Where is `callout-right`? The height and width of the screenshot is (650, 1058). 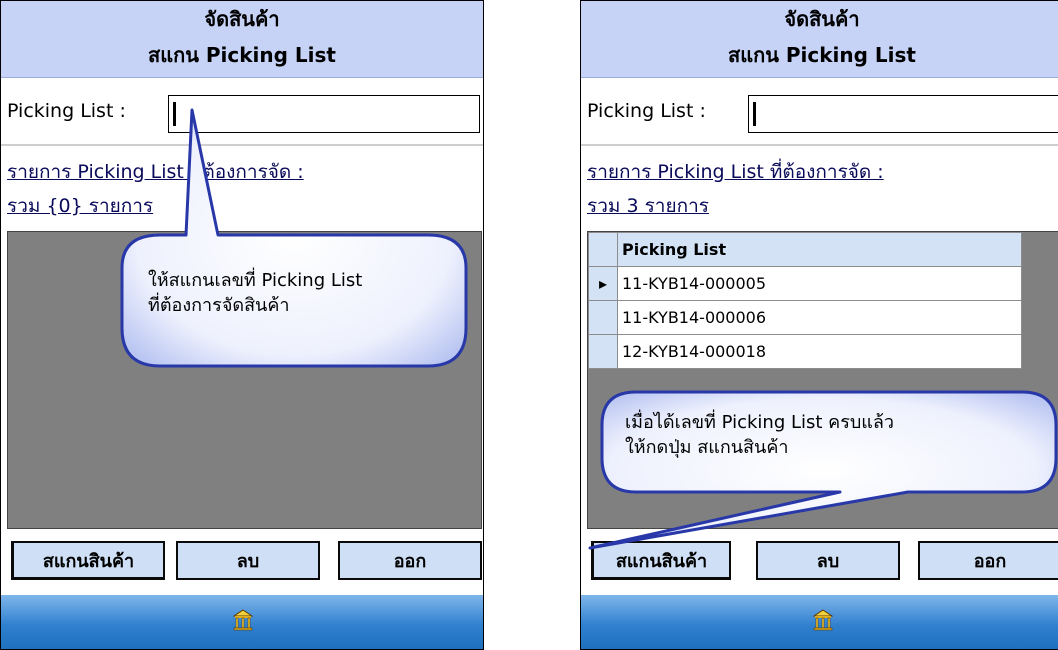
callout-right is located at coordinates (823, 470).